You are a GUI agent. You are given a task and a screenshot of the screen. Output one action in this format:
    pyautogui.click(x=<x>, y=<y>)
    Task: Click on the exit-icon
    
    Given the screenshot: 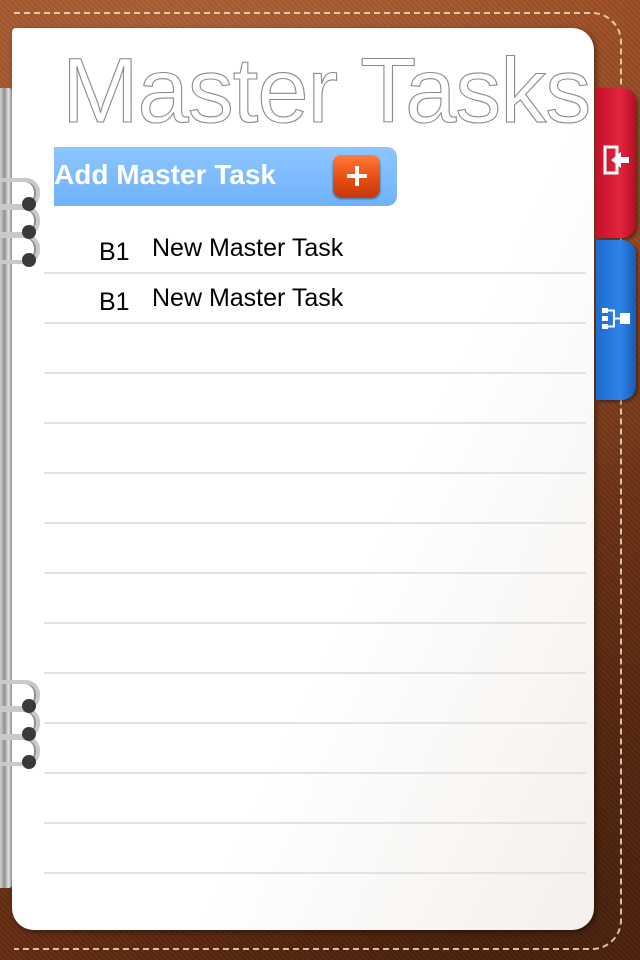 What is the action you would take?
    pyautogui.click(x=616, y=163)
    